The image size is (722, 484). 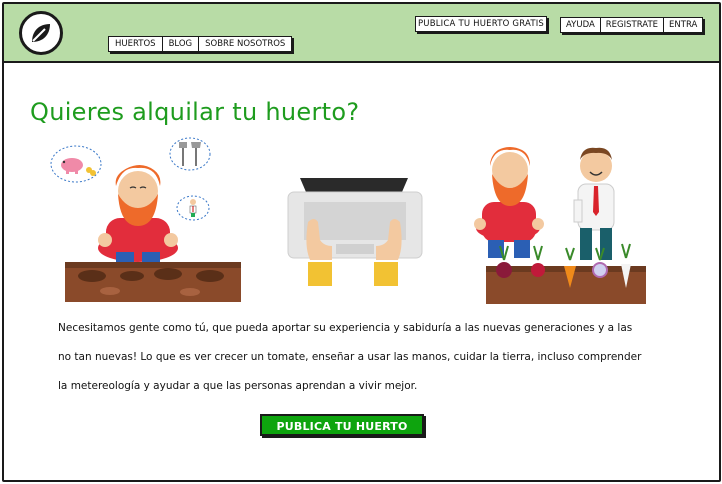 What do you see at coordinates (560, 225) in the screenshot?
I see `farmer-and-renter-illustration` at bounding box center [560, 225].